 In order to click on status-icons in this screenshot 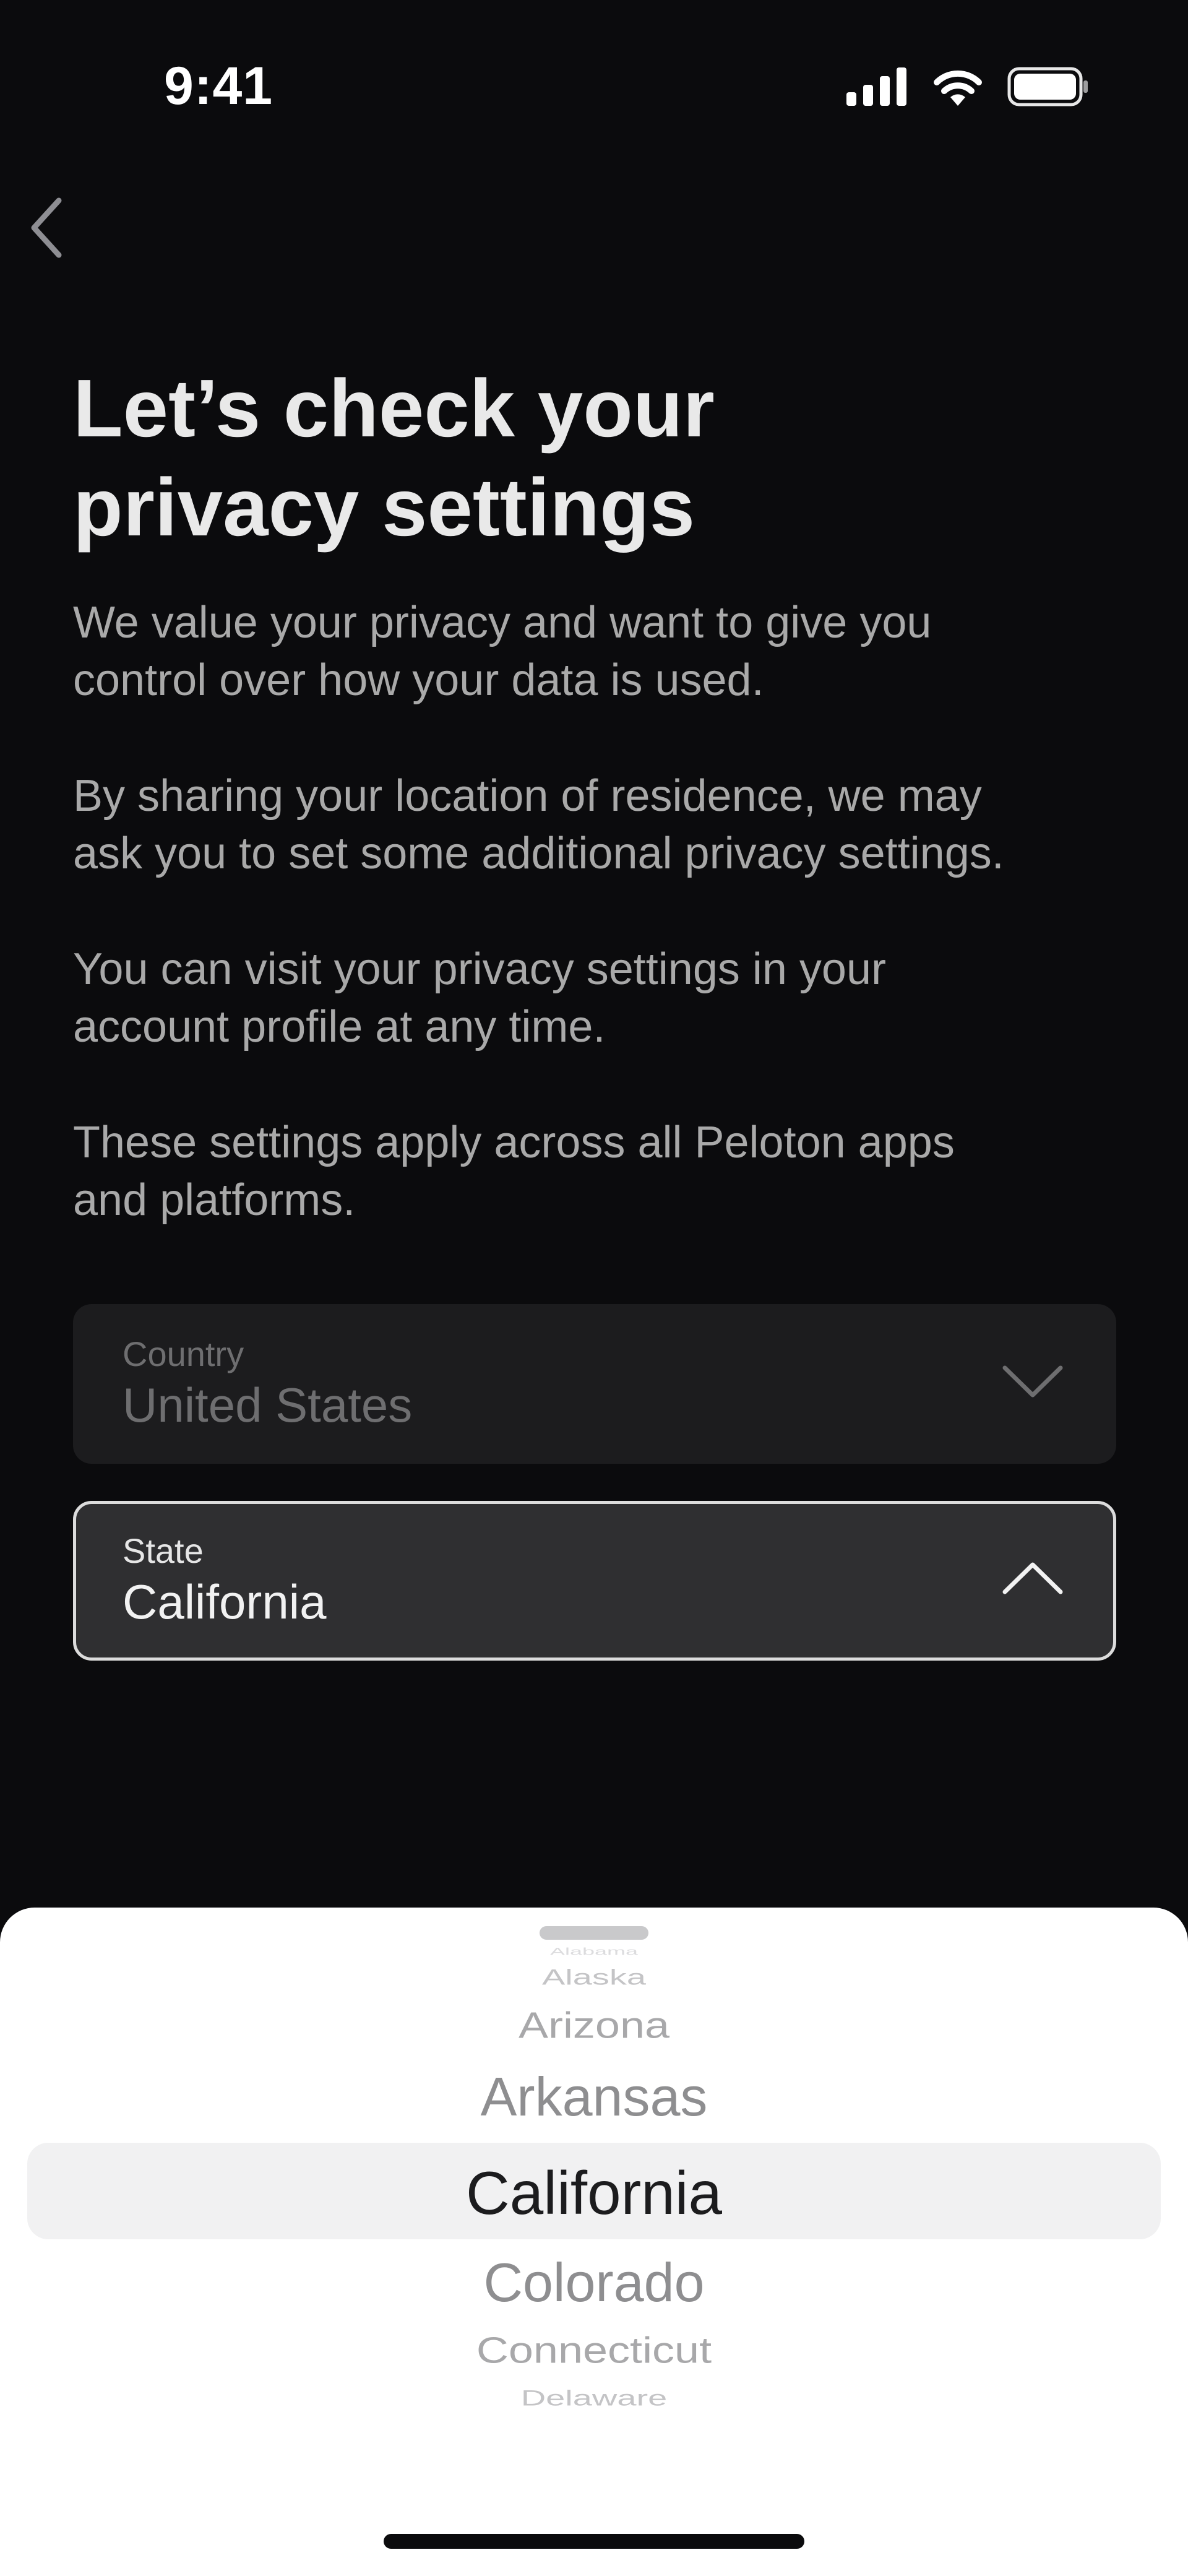, I will do `click(967, 88)`.